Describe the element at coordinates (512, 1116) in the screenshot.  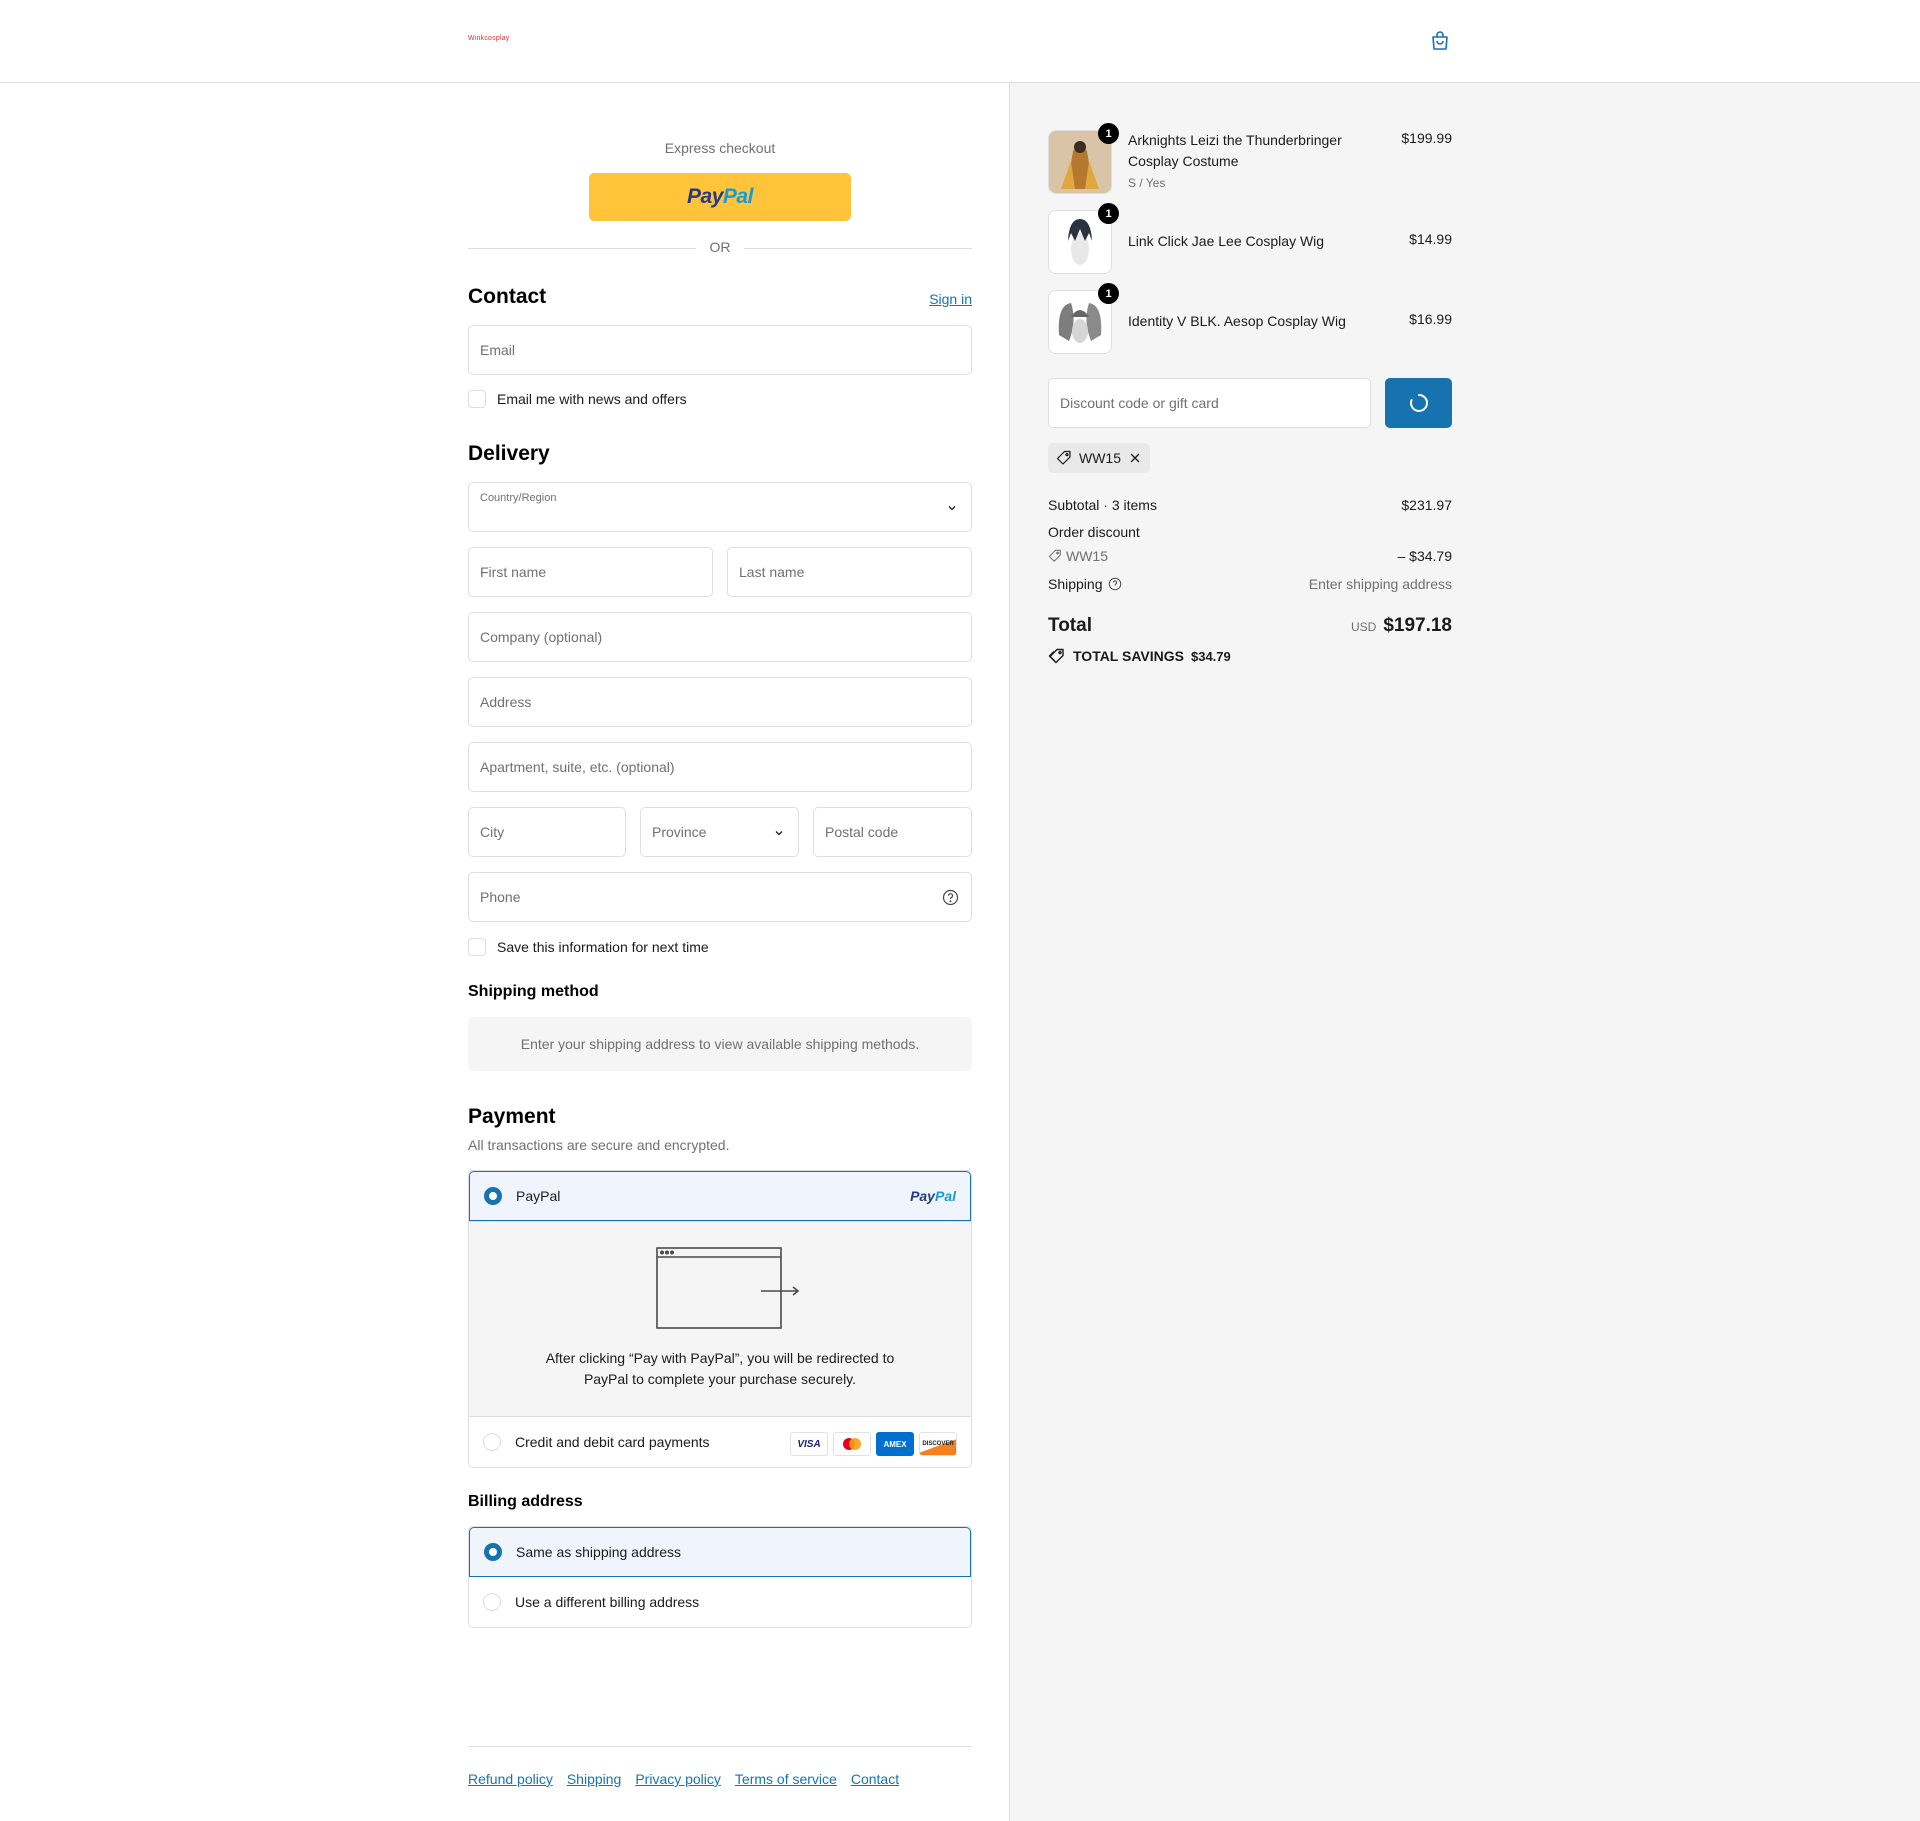
I see `payment-title: Payment` at that location.